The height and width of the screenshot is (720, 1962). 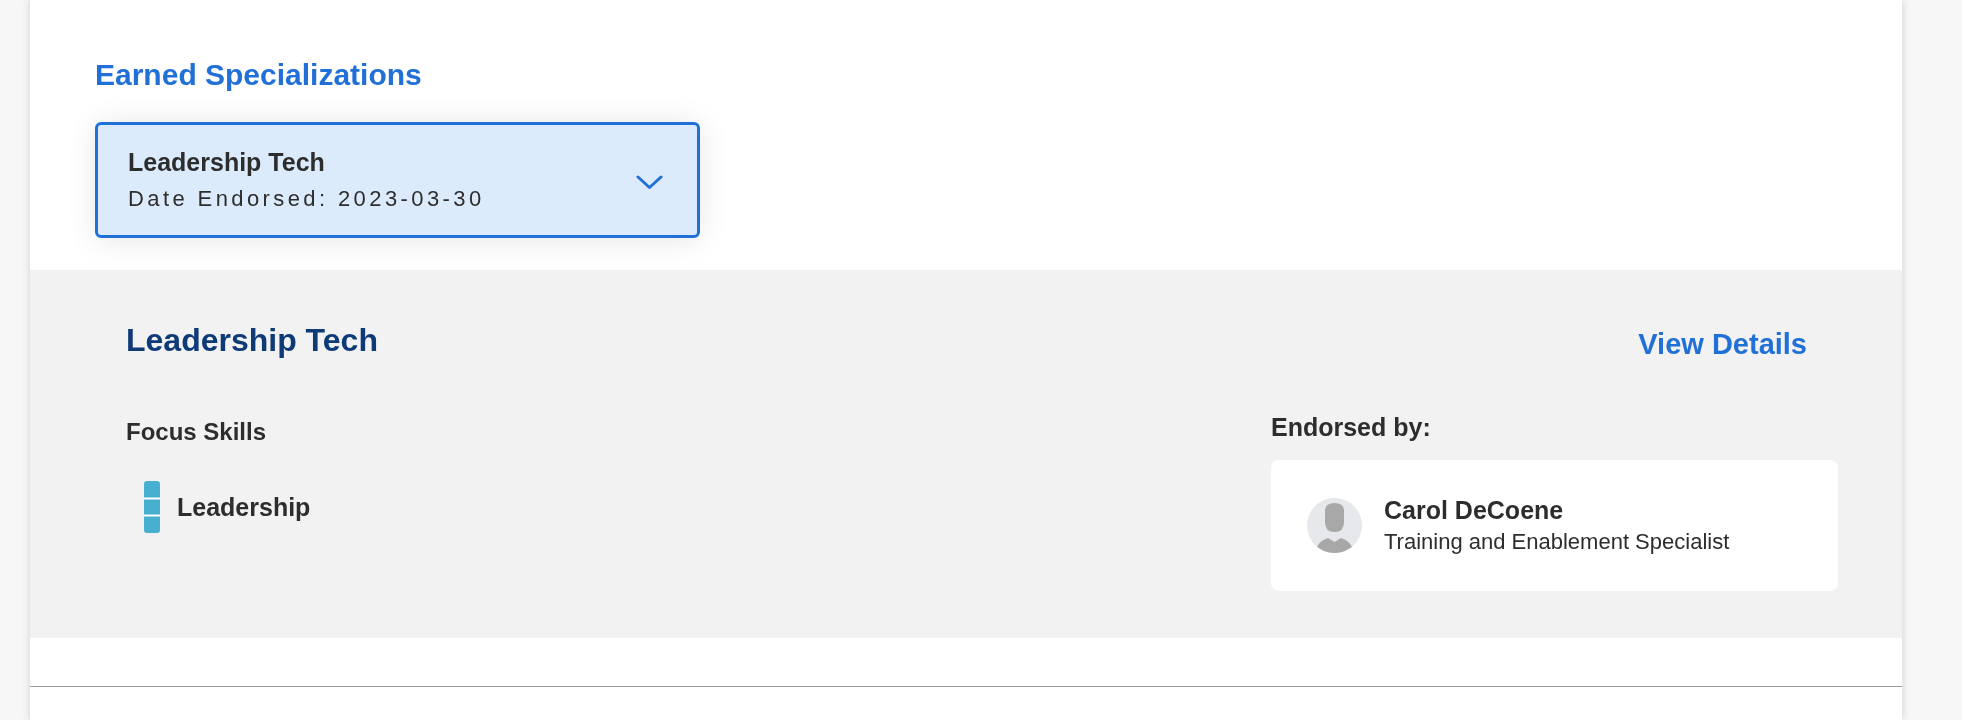 What do you see at coordinates (252, 340) in the screenshot?
I see `specialization-title: Leadership Tech` at bounding box center [252, 340].